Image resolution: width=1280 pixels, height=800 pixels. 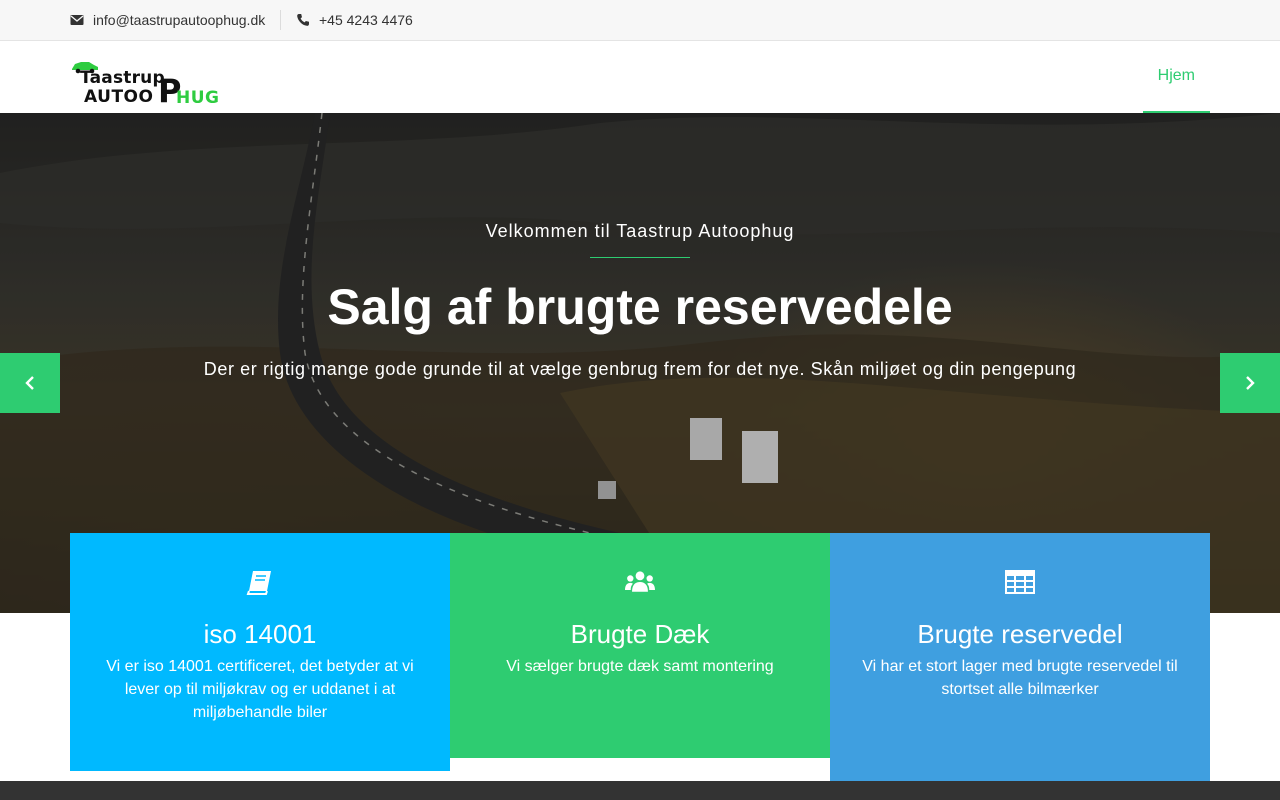 I want to click on logo-line3: HUG, so click(x=198, y=98).